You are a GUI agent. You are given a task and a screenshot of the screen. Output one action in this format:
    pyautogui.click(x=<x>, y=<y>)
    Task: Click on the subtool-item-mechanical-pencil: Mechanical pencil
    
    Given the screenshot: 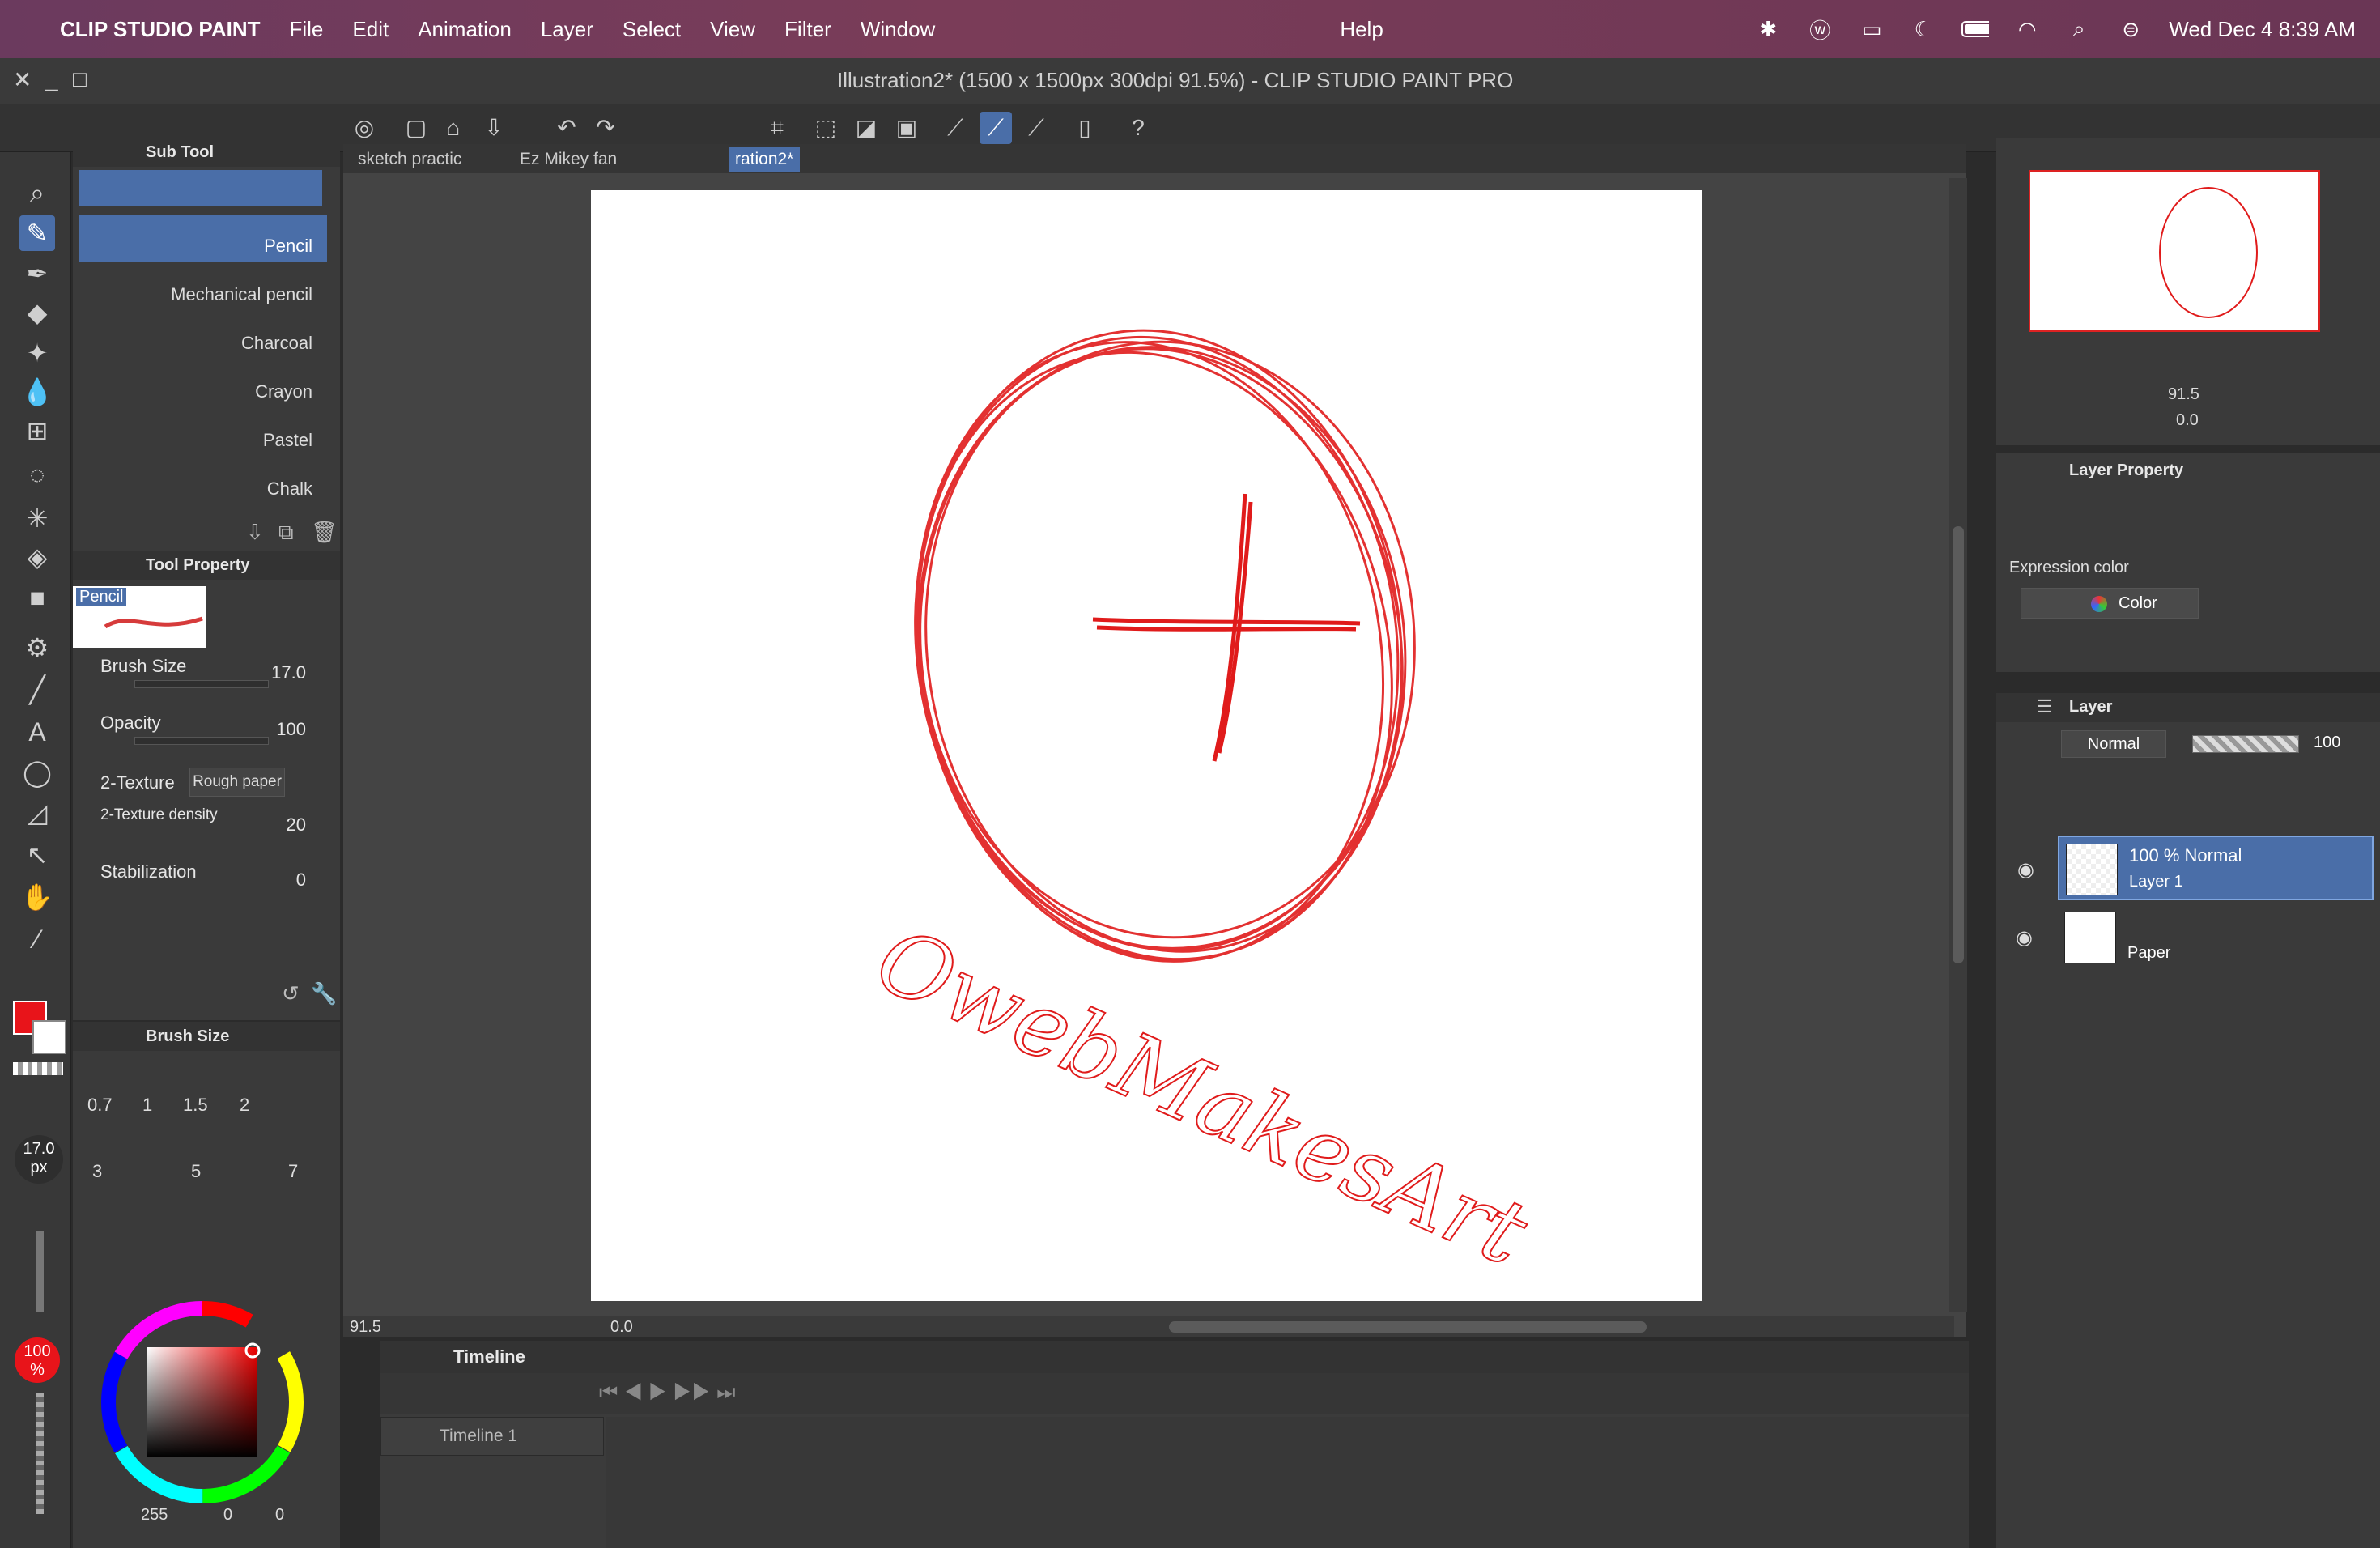 What is the action you would take?
    pyautogui.click(x=203, y=288)
    